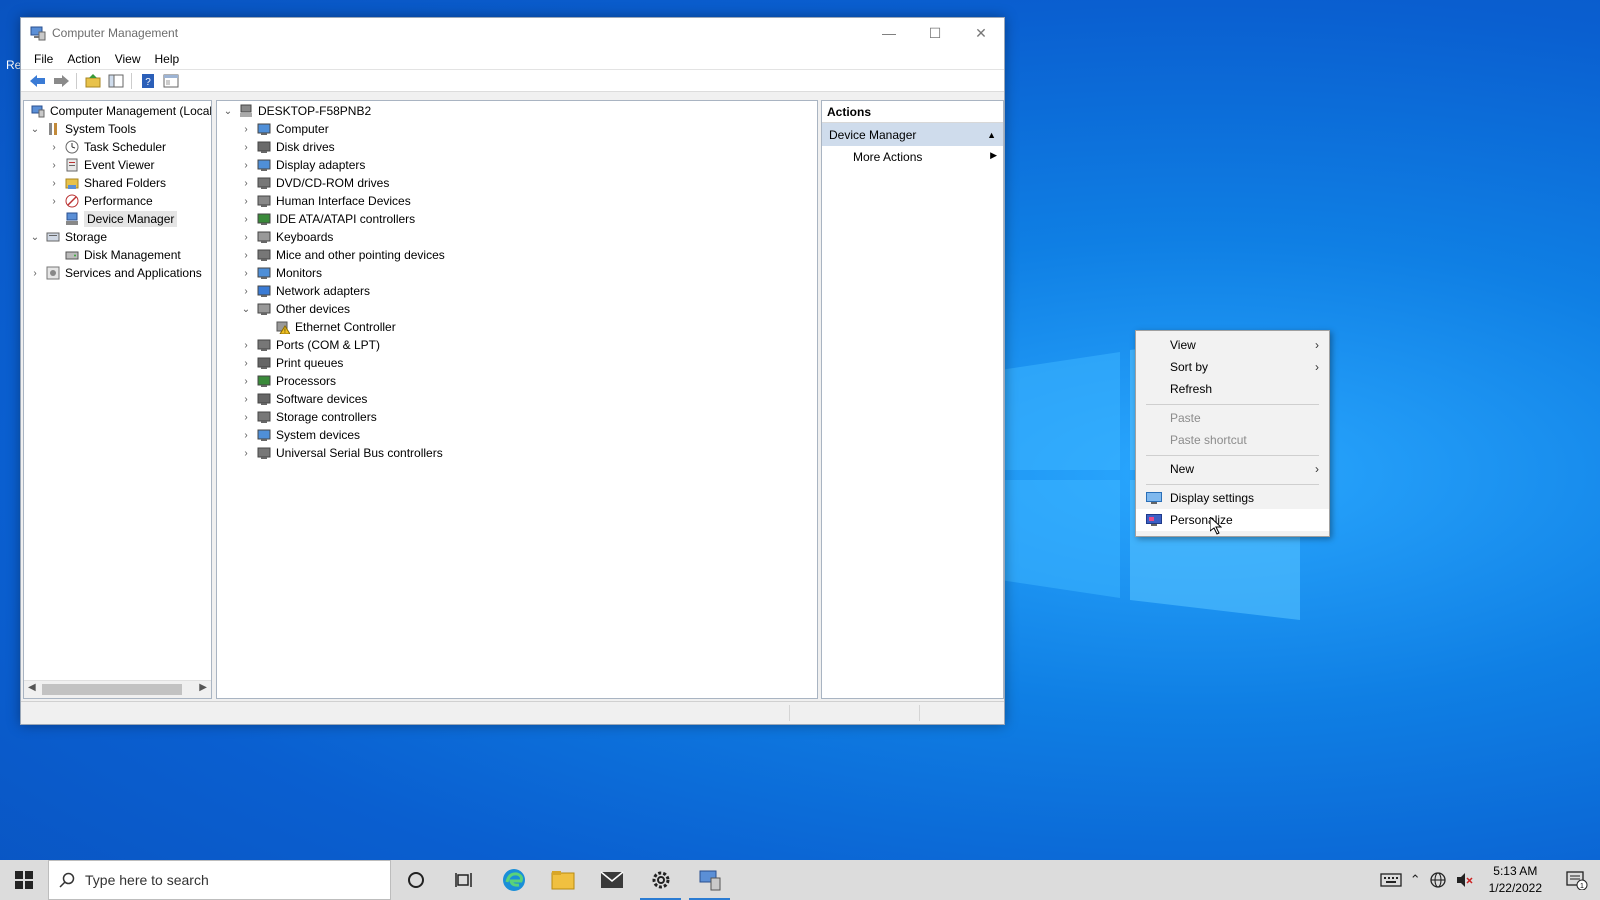  Describe the element at coordinates (147, 81) in the screenshot. I see `help-icon: ?` at that location.